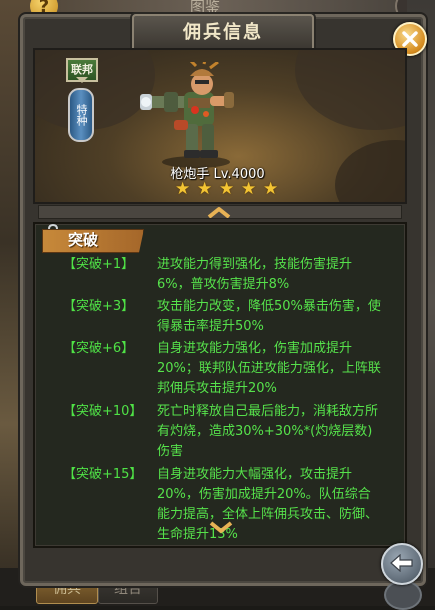 The width and height of the screenshot is (435, 610). I want to click on hero-name-level: 枪炮手 Lv.4000, so click(217, 174).